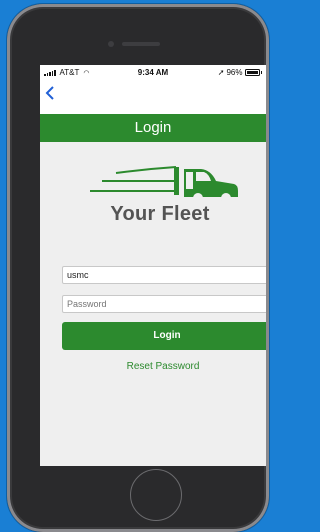  What do you see at coordinates (153, 128) in the screenshot?
I see `page-title: Login` at bounding box center [153, 128].